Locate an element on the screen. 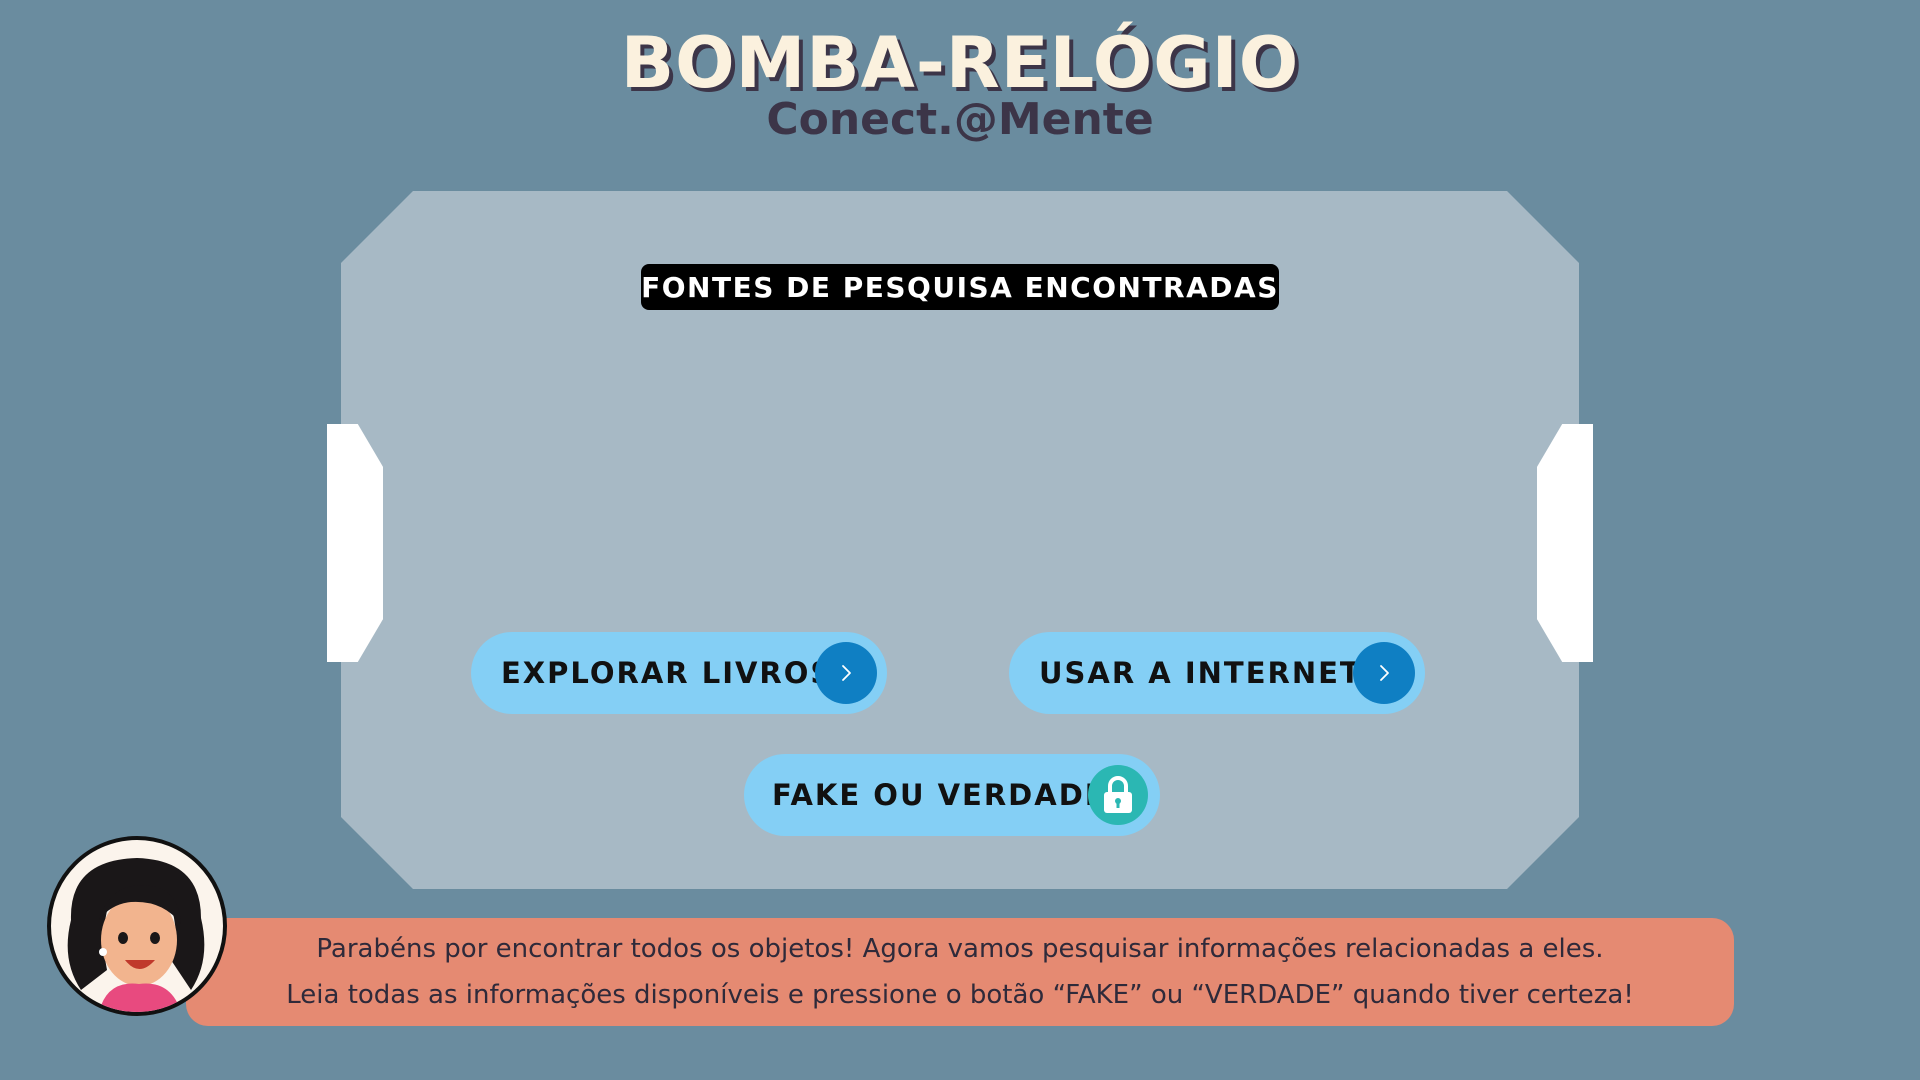 Image resolution: width=1920 pixels, height=1080 pixels. game-title: BOMBA-RELÓGIO is located at coordinates (960, 63).